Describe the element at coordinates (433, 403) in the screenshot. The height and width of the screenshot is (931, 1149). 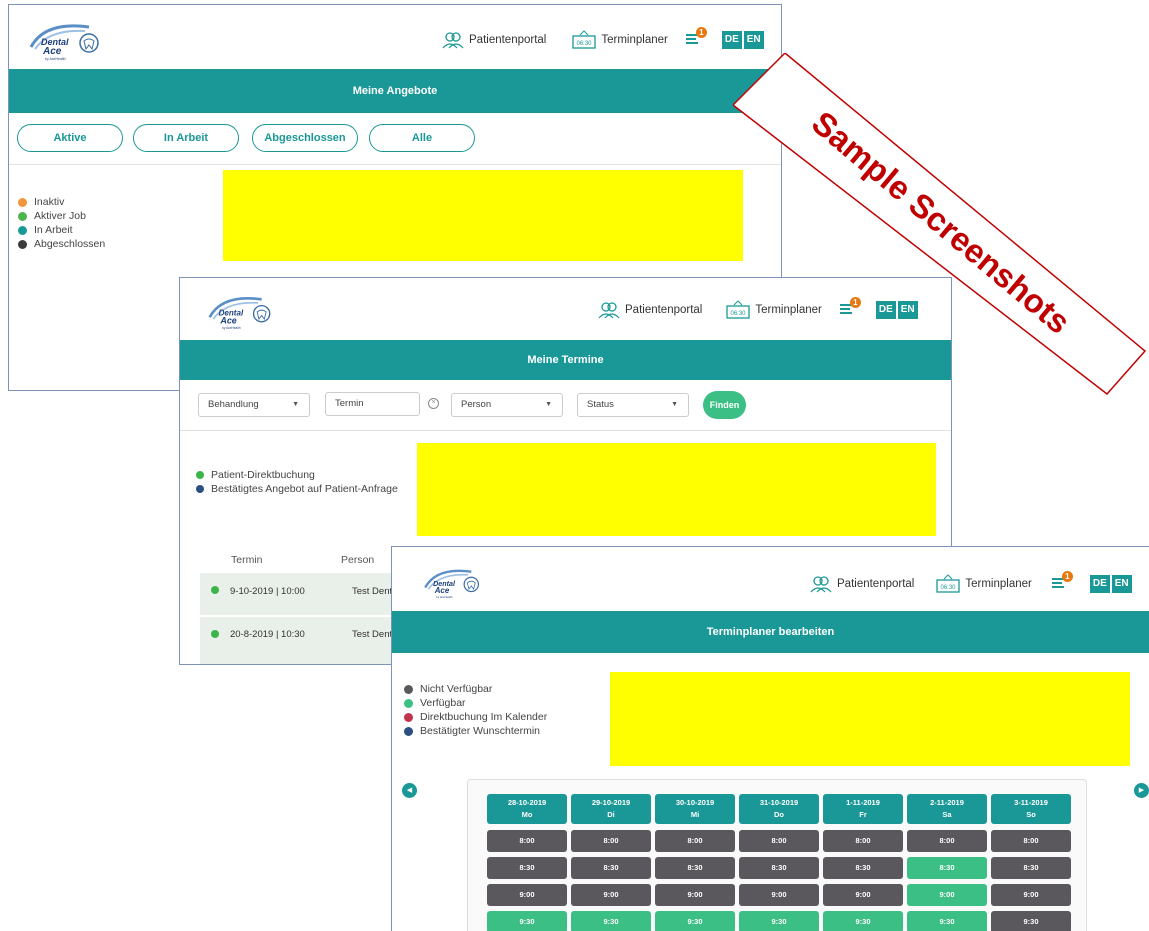
I see `clear-icon: ×` at that location.